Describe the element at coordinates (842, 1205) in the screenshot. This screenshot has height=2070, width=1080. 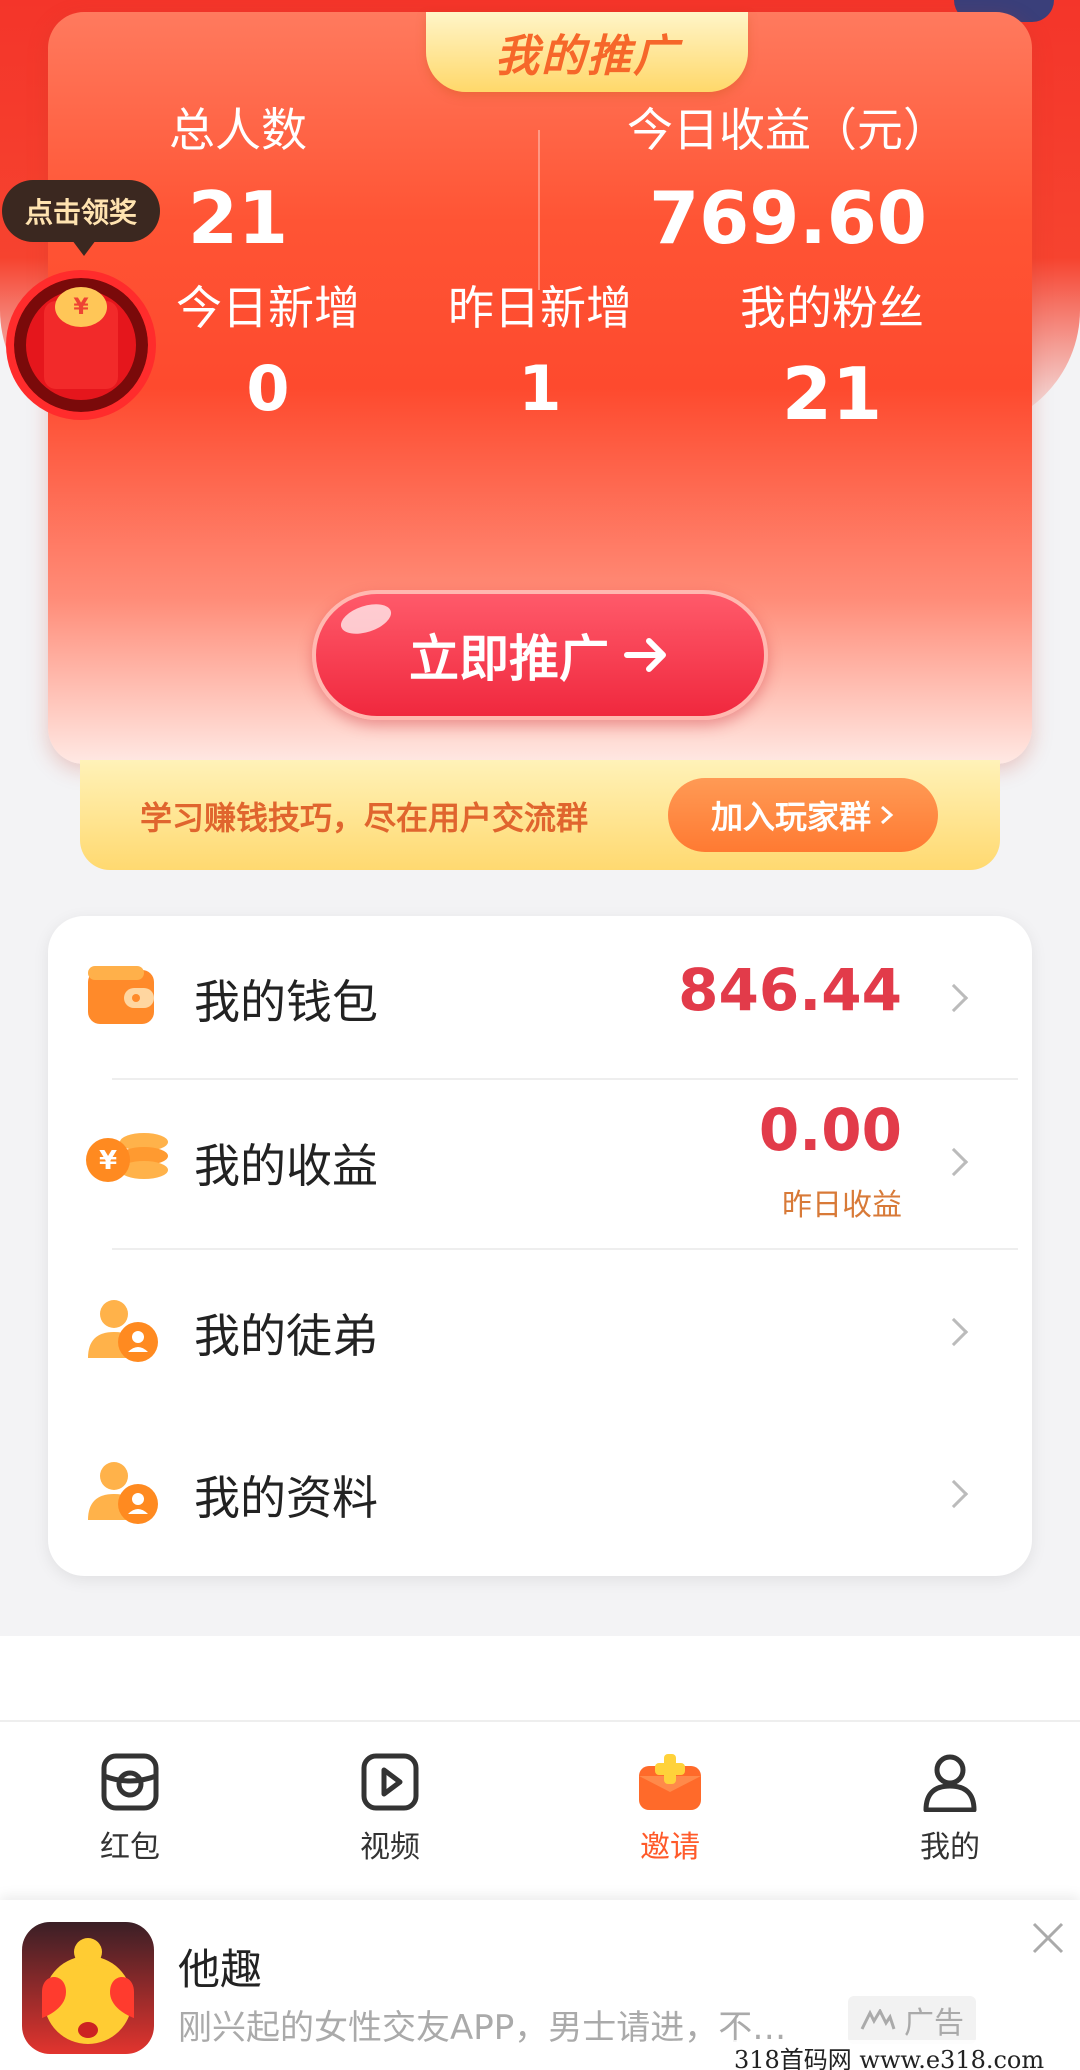
I see `income-sub-label: 昨日收益` at that location.